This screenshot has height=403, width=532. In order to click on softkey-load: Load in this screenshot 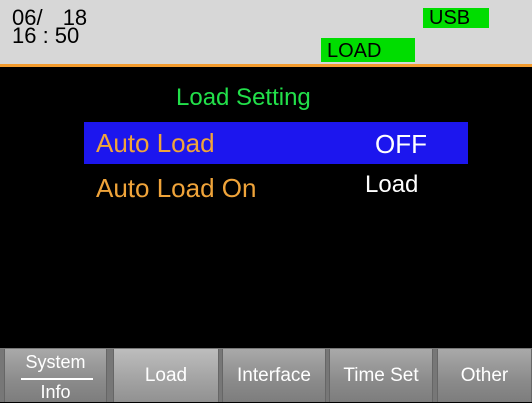, I will do `click(166, 375)`.